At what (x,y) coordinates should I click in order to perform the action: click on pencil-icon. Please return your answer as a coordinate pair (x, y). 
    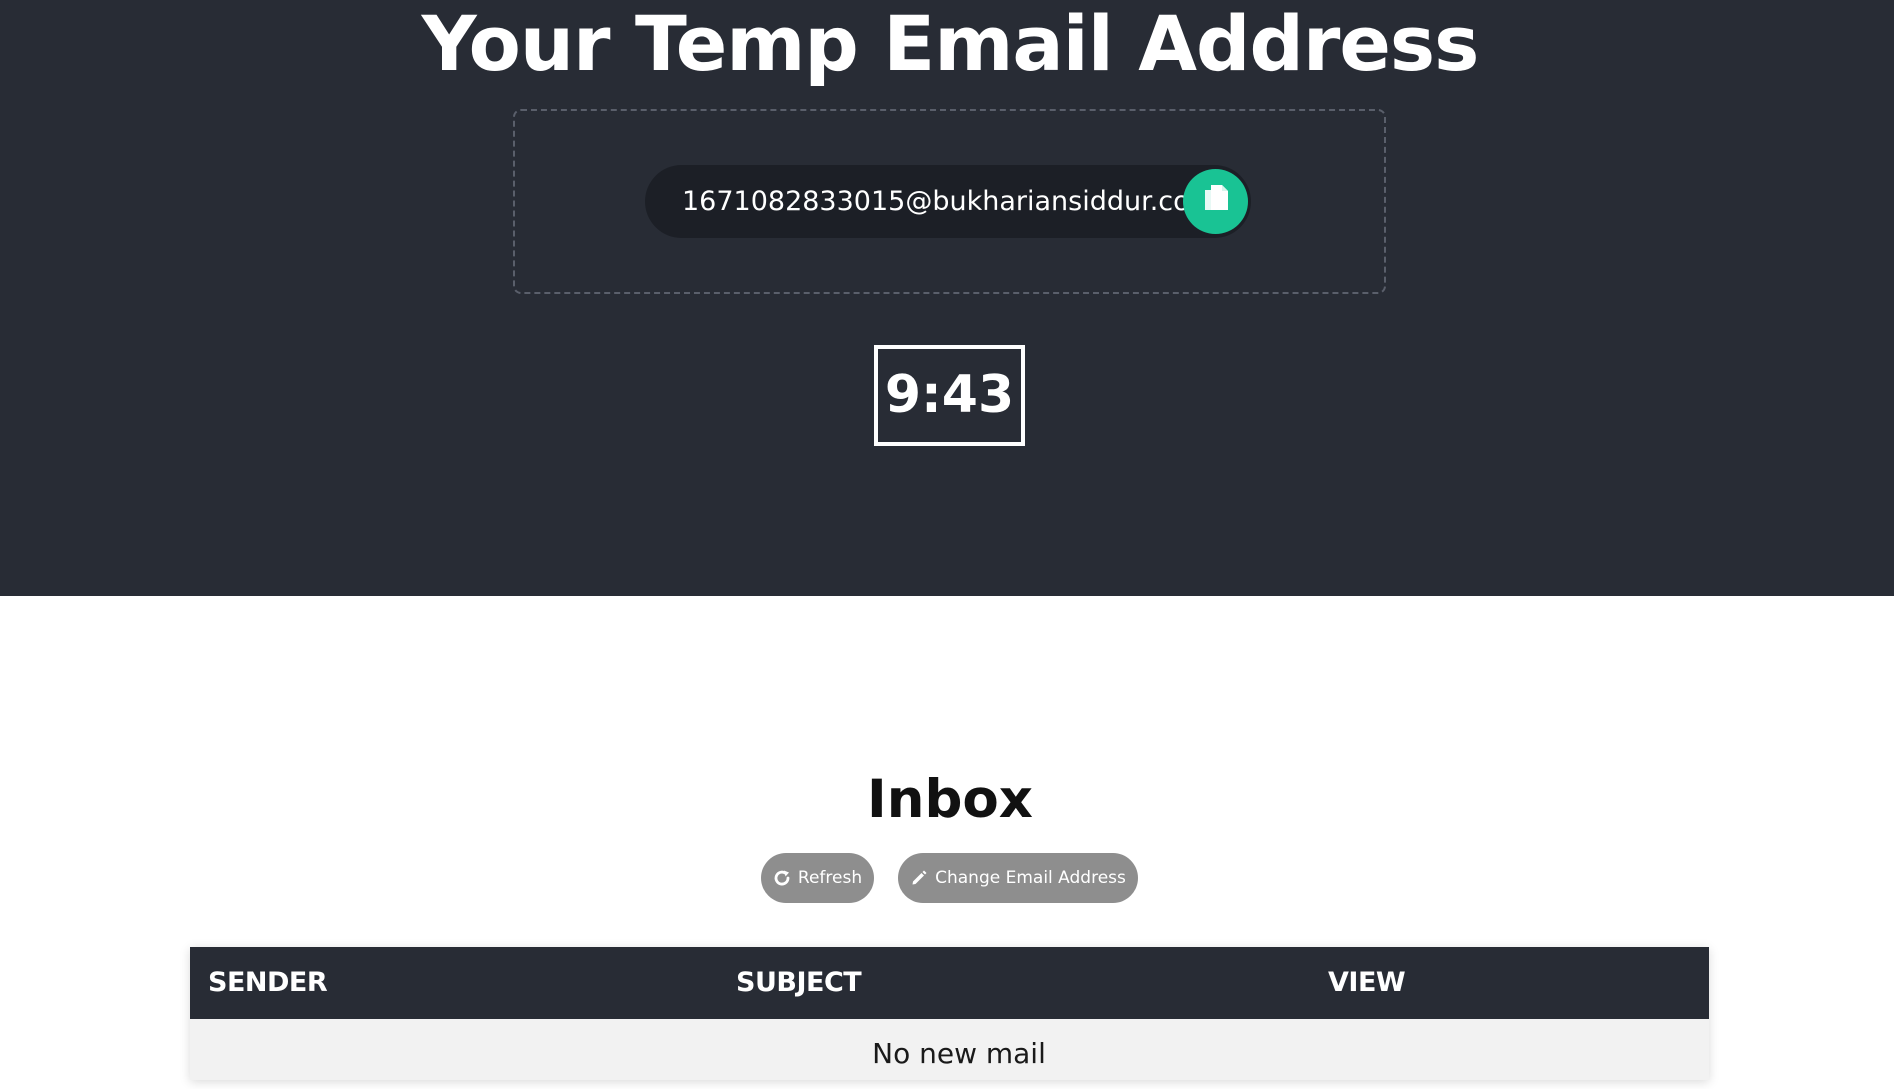
    Looking at the image, I should click on (919, 878).